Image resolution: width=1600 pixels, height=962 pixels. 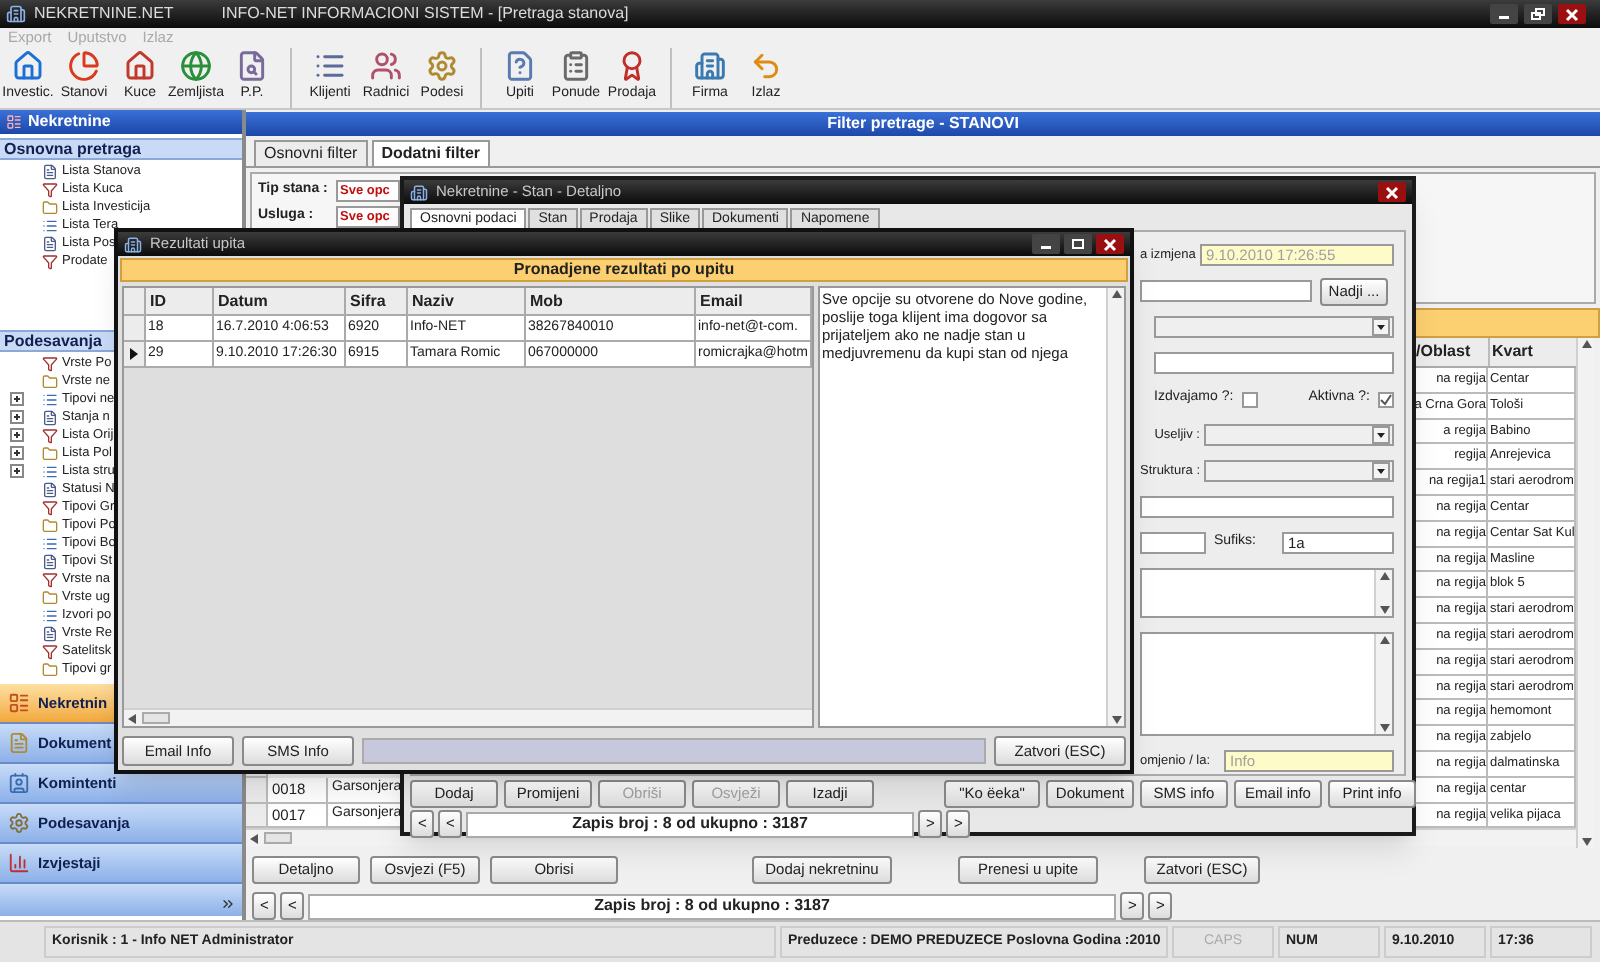 I want to click on panel-title: Nekretnine, so click(x=69, y=122).